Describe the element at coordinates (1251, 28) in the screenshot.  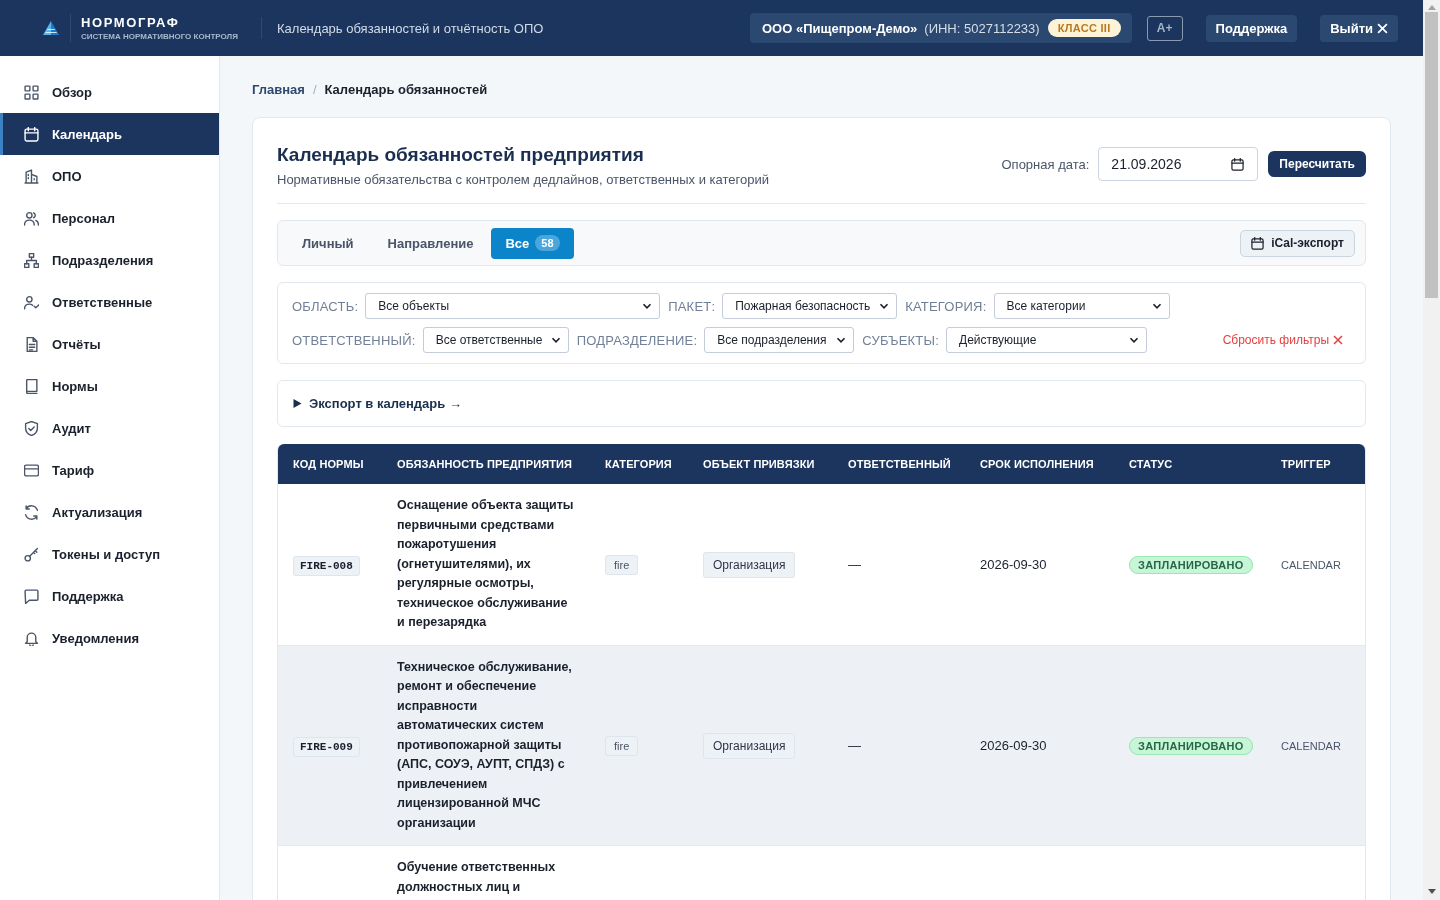
I see `support-button: Поддержка` at that location.